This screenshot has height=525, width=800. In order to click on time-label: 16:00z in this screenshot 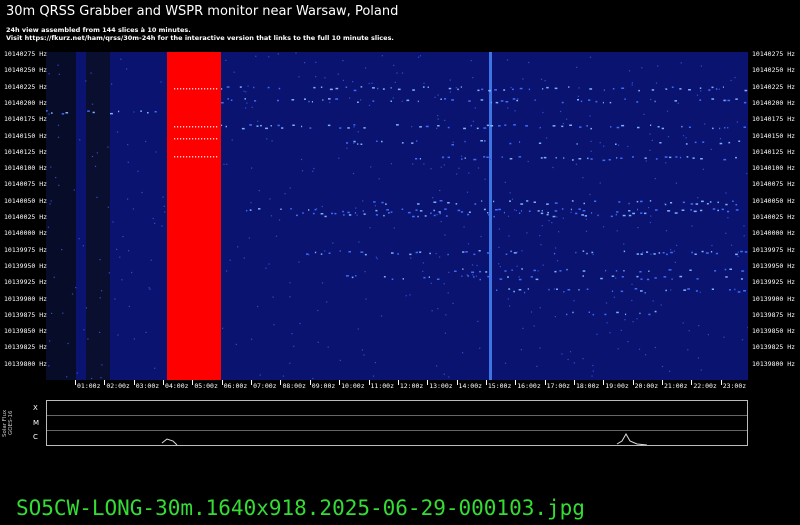, I will do `click(529, 386)`.